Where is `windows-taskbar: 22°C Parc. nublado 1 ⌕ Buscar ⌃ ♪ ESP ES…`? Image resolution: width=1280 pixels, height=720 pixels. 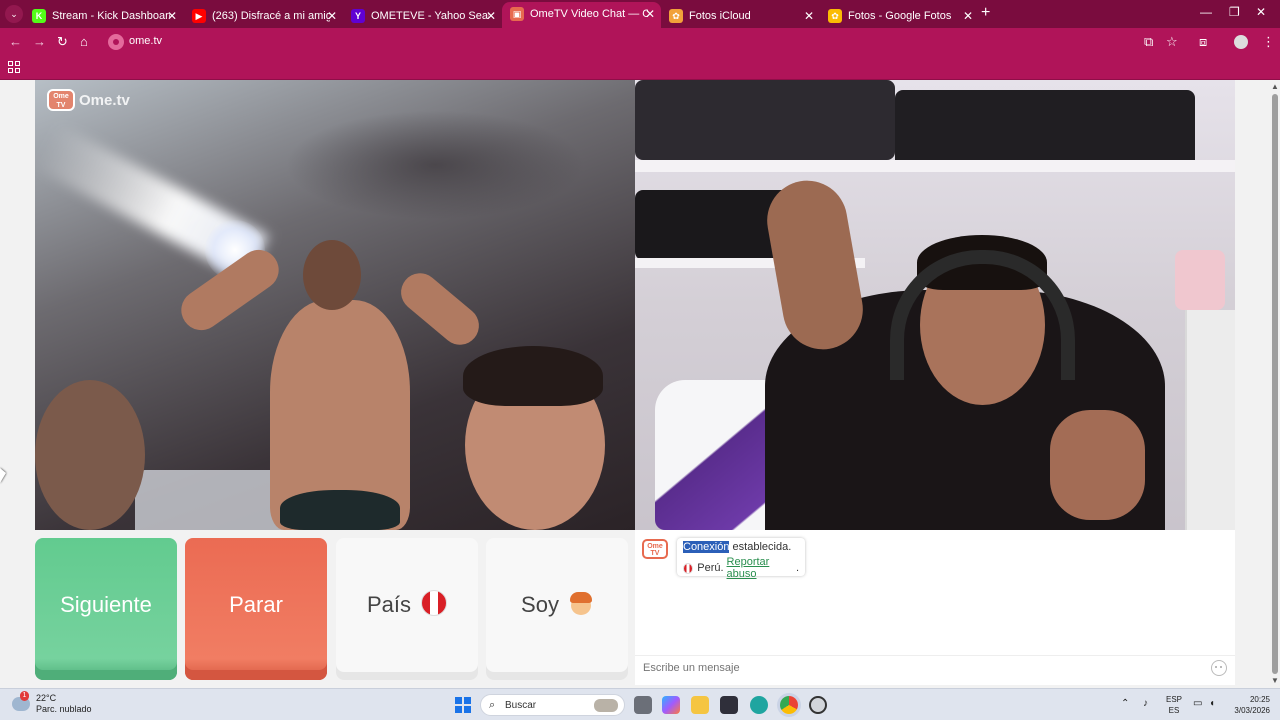 windows-taskbar: 22°C Parc. nublado 1 ⌕ Buscar ⌃ ♪ ESP ES… is located at coordinates (640, 704).